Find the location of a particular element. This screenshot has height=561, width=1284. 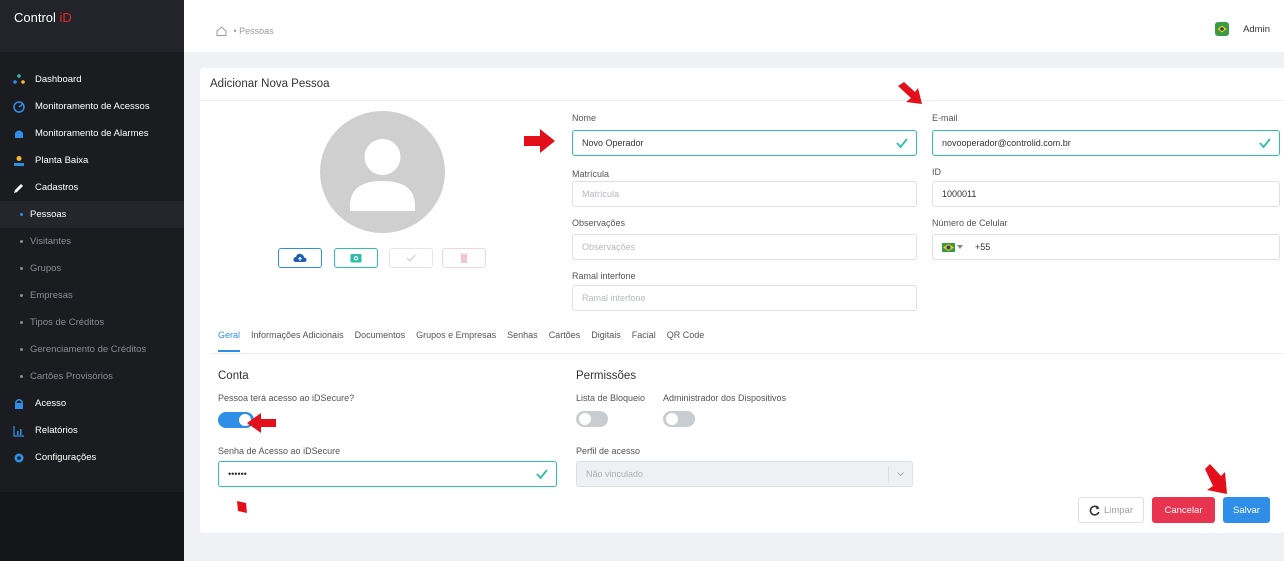

sidebar-item-label: Relatórios is located at coordinates (56, 430).